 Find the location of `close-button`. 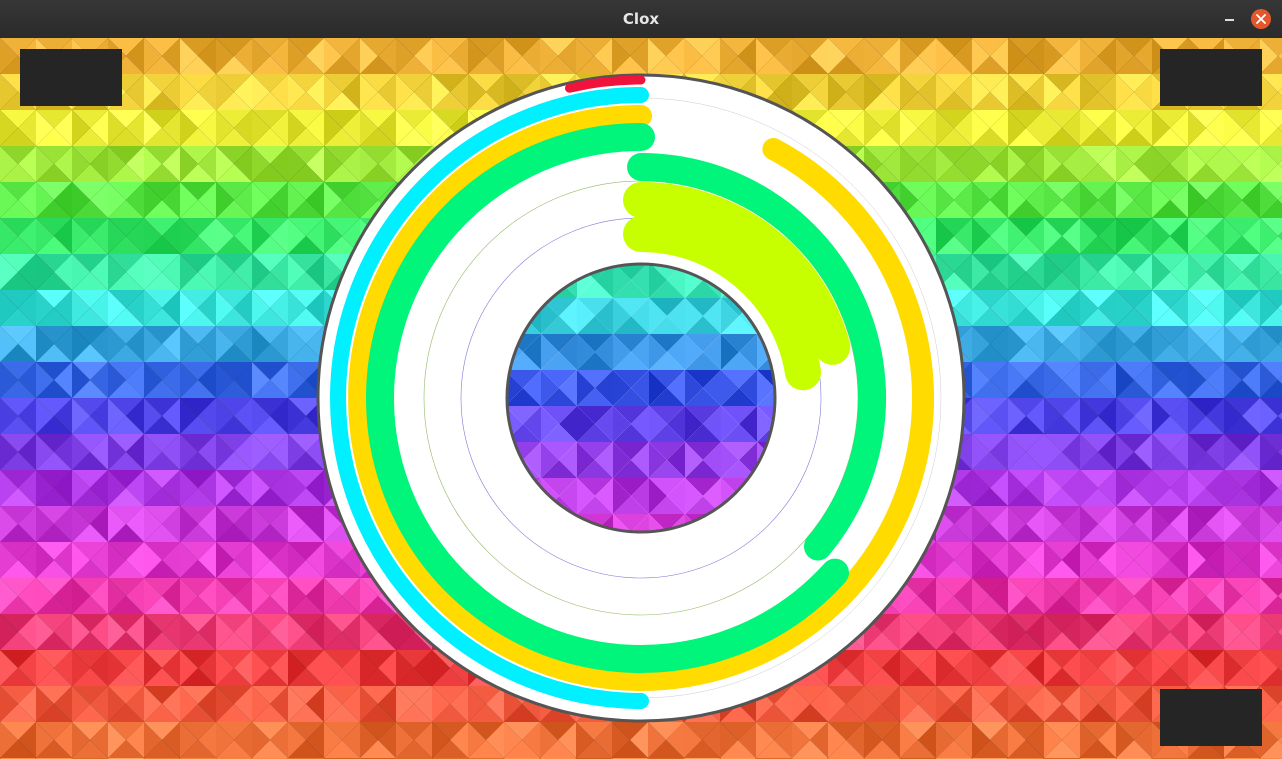

close-button is located at coordinates (1261, 19).